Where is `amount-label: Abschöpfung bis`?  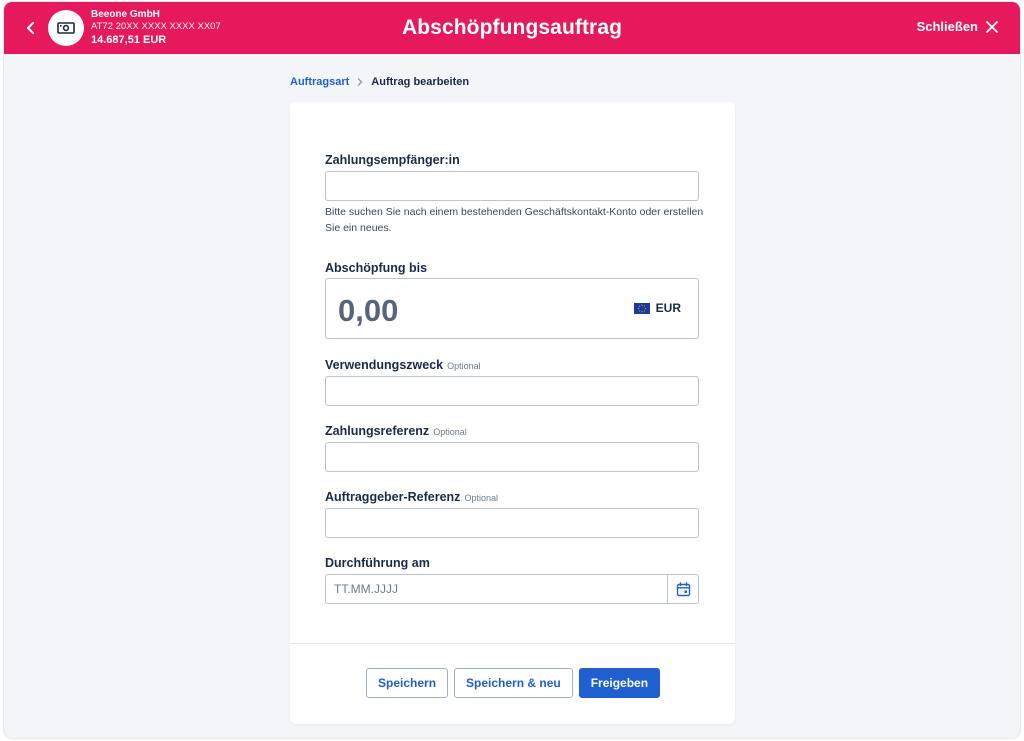
amount-label: Abschöpfung bis is located at coordinates (376, 268).